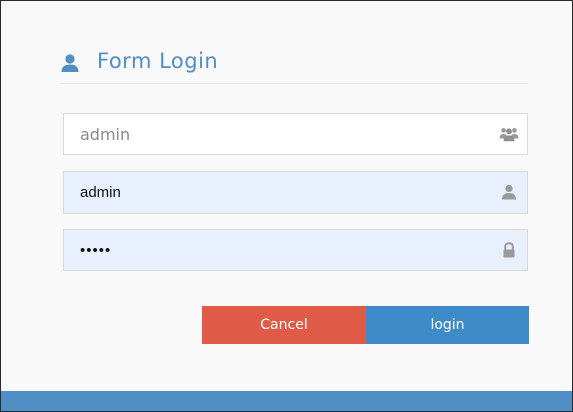 The width and height of the screenshot is (573, 412). What do you see at coordinates (509, 135) in the screenshot?
I see `users-icon` at bounding box center [509, 135].